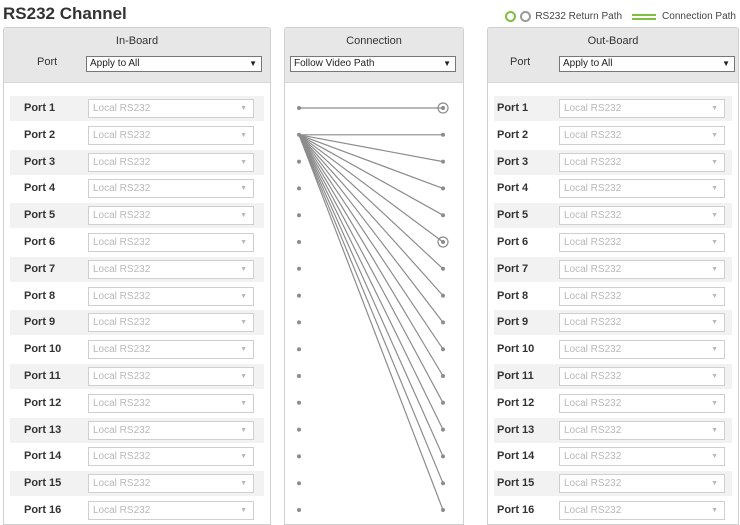 The image size is (740, 525). I want to click on connection-mode-select: Follow Video Path ▼, so click(373, 64).